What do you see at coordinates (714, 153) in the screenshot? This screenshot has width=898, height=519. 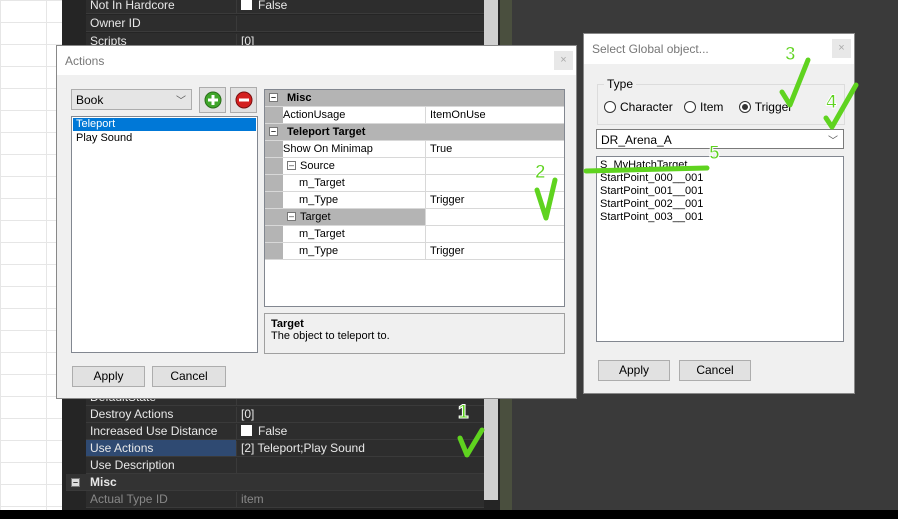 I see `annotation-5: 5` at bounding box center [714, 153].